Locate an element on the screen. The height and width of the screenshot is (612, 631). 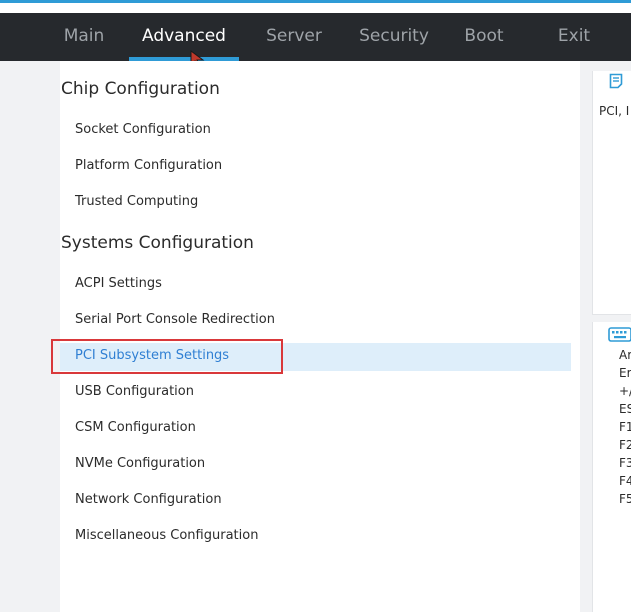
section-title-systems-configuration: Systems Configuration is located at coordinates (157, 243).